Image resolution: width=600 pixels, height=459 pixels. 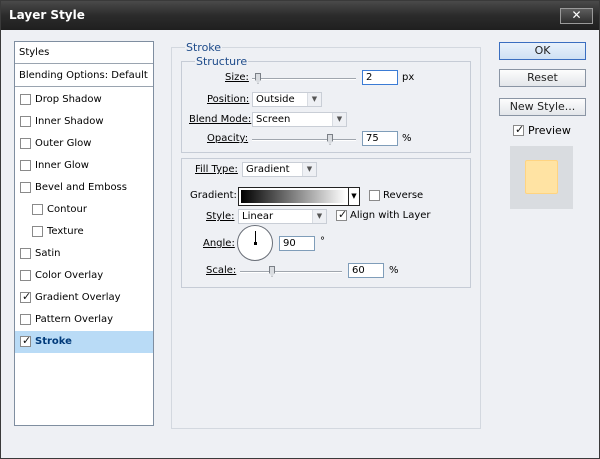 I want to click on outer-glow-checkbox, so click(x=25, y=143).